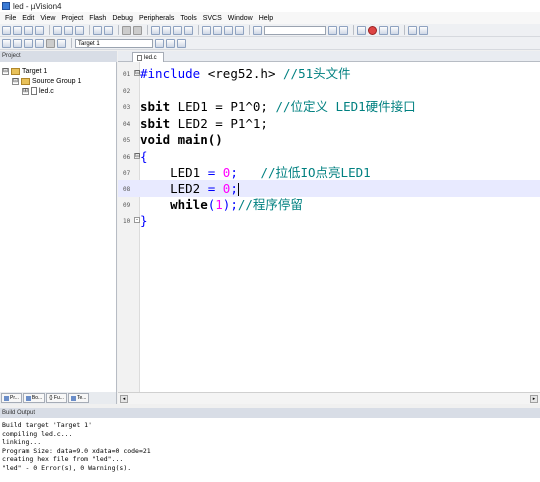 The image size is (540, 482). Describe the element at coordinates (144, 156) in the screenshot. I see `code-text: {` at that location.